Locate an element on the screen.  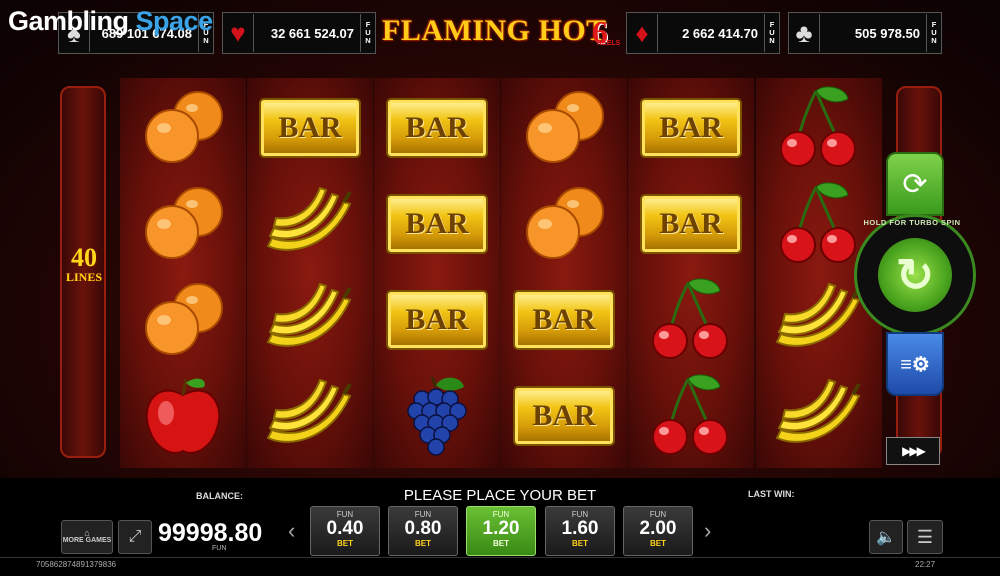
jackpot-diamonds: ♦ 2 662 414.70 FUN is located at coordinates (703, 33).